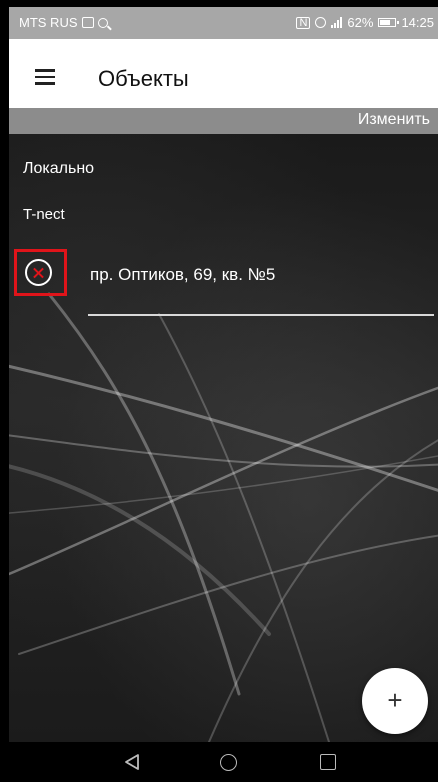 This screenshot has width=438, height=782. What do you see at coordinates (261, 315) in the screenshot?
I see `item-divider` at bounding box center [261, 315].